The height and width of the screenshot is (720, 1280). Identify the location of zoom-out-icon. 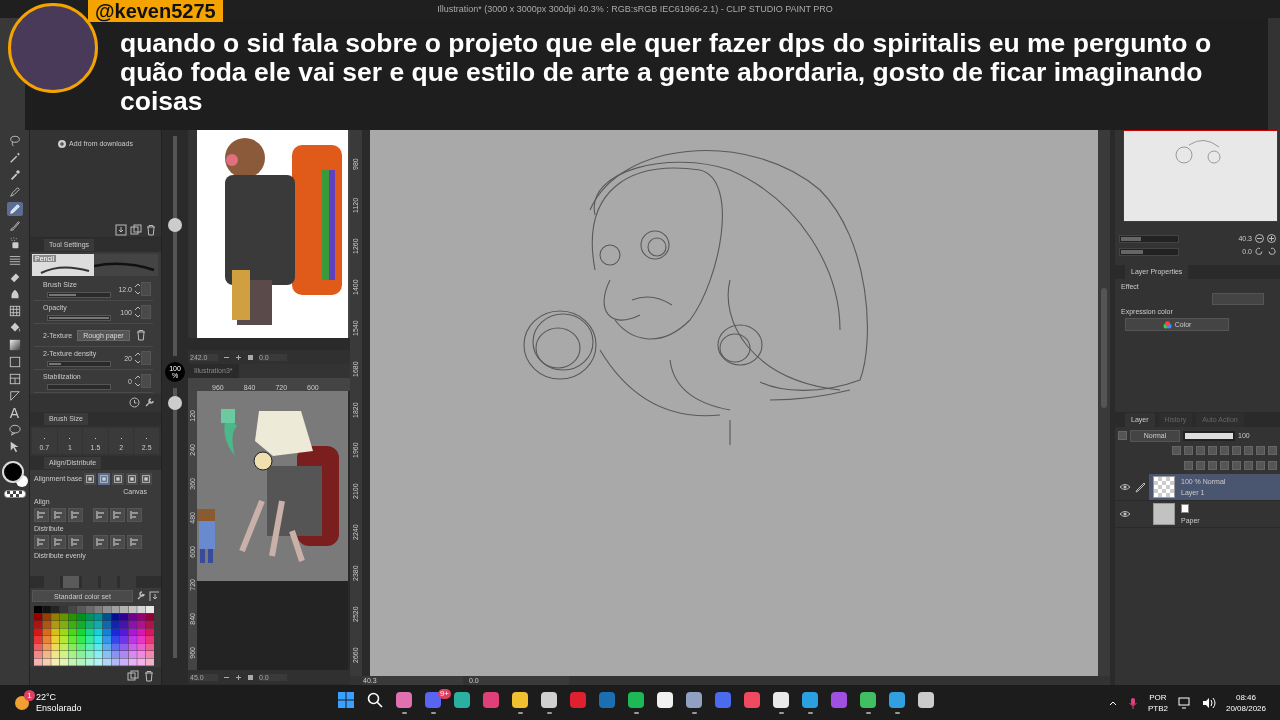
(1259, 238).